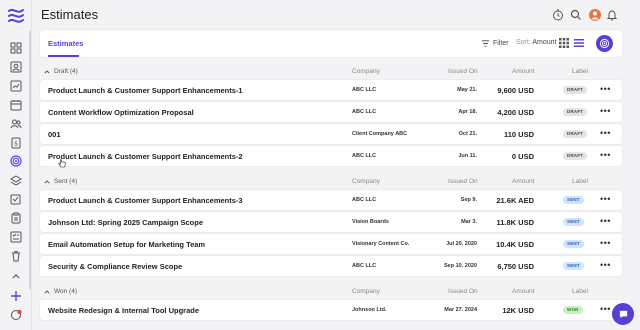  Describe the element at coordinates (16, 48) in the screenshot. I see `dashboard-icon` at that location.